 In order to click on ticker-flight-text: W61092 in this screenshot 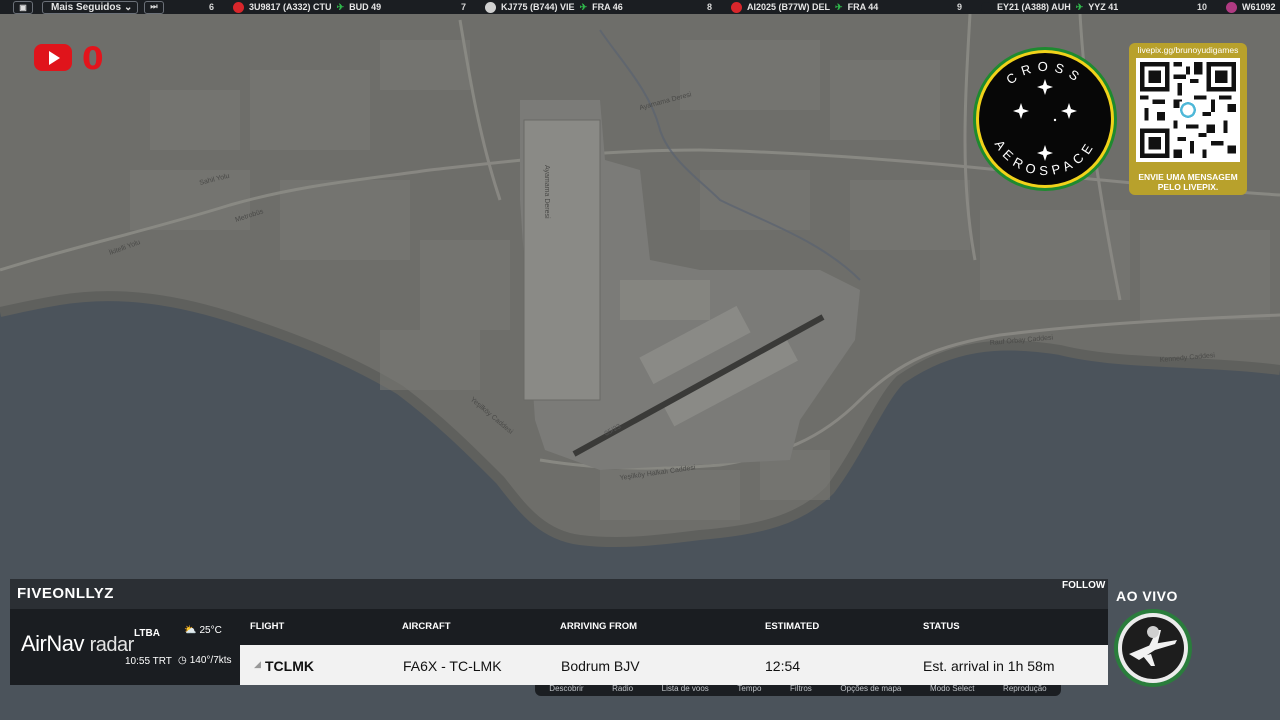, I will do `click(1259, 7)`.